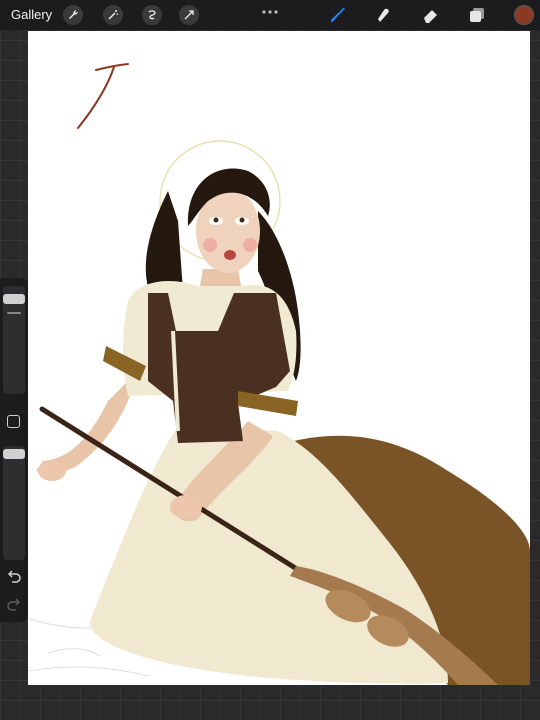  What do you see at coordinates (477, 15) in the screenshot?
I see `layers-icon` at bounding box center [477, 15].